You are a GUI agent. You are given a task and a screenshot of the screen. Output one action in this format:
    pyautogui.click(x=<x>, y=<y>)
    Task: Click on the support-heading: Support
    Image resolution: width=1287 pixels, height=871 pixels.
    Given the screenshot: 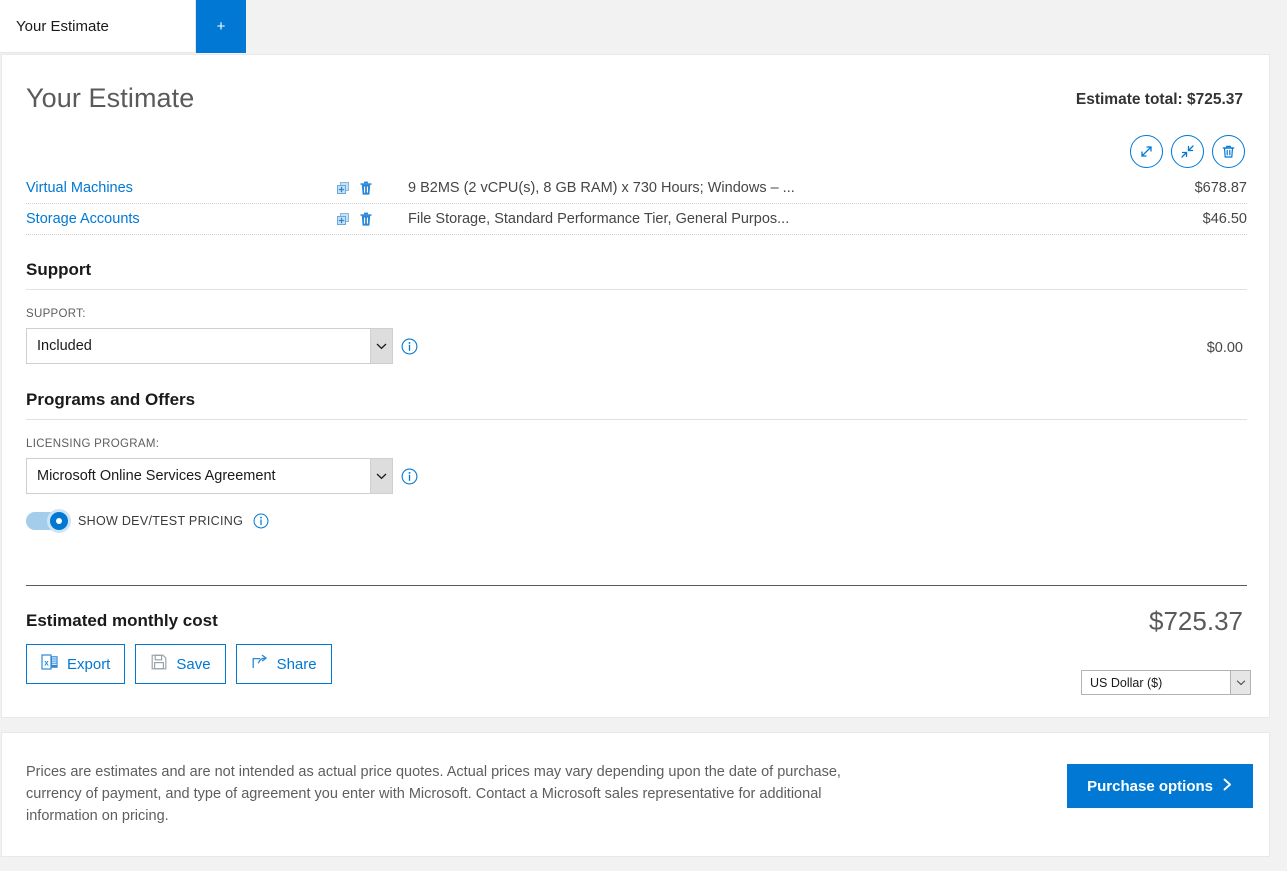 What is the action you would take?
    pyautogui.click(x=59, y=269)
    